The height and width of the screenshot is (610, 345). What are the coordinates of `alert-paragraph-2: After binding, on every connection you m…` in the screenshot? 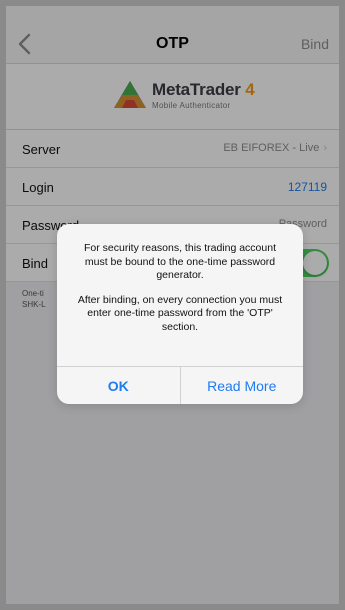 It's located at (180, 313).